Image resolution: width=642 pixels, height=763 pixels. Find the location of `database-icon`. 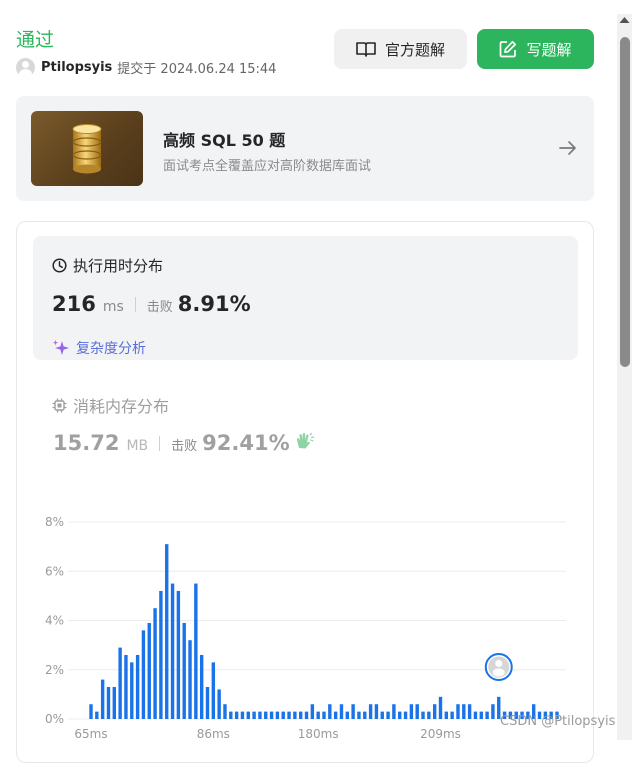

database-icon is located at coordinates (87, 148).